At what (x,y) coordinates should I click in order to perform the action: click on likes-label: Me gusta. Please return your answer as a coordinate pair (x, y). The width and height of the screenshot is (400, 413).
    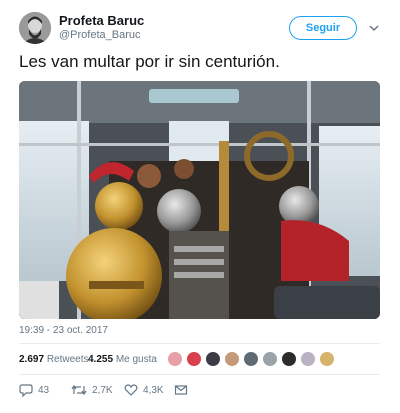
    Looking at the image, I should click on (136, 359).